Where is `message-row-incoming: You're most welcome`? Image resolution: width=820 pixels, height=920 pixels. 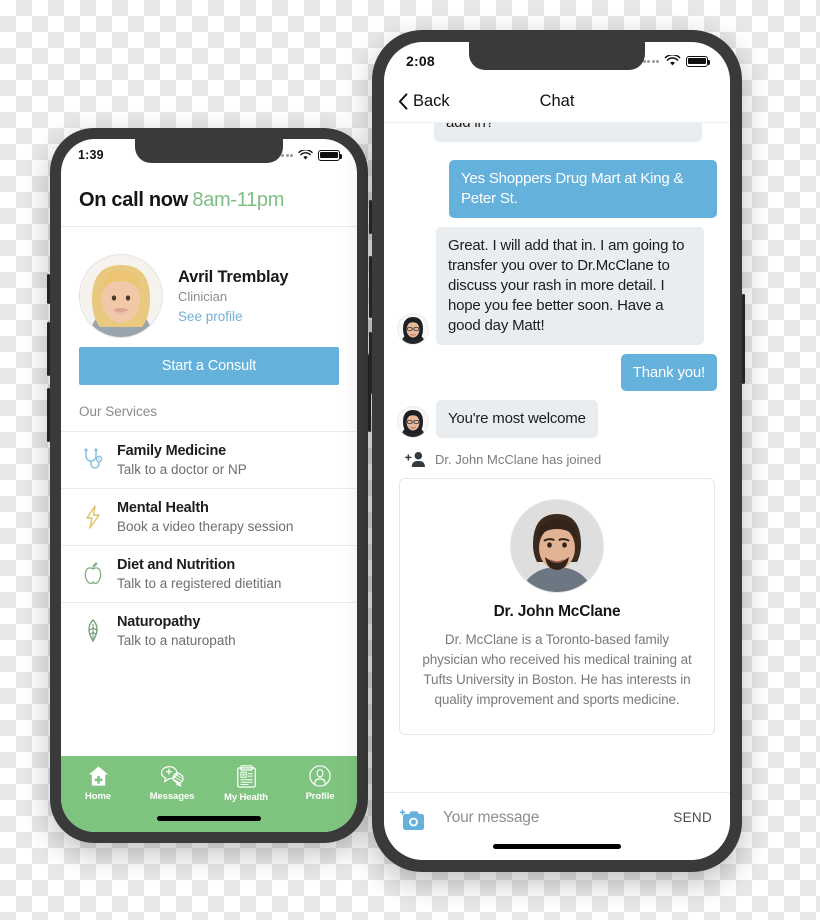 message-row-incoming: You're most welcome is located at coordinates (557, 419).